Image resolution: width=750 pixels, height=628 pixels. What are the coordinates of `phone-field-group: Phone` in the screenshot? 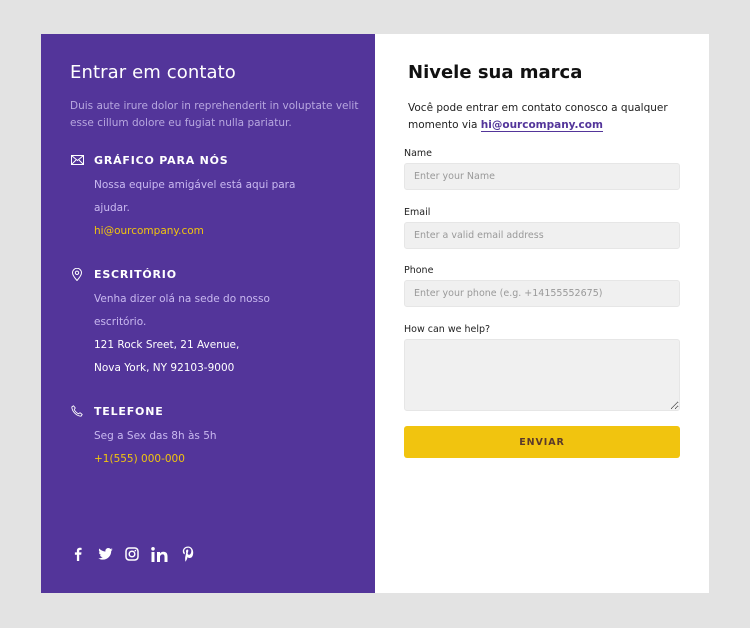 It's located at (542, 286).